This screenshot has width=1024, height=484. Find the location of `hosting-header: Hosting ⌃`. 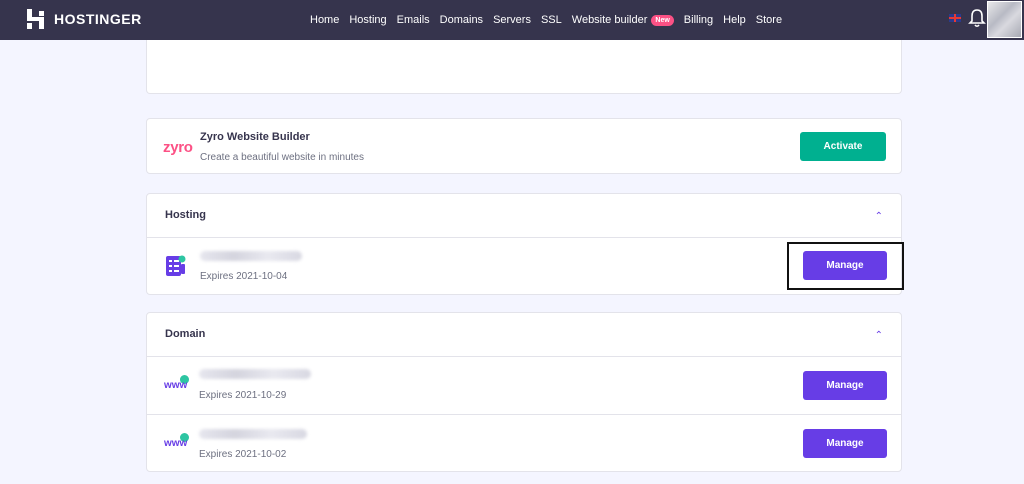

hosting-header: Hosting ⌃ is located at coordinates (524, 216).